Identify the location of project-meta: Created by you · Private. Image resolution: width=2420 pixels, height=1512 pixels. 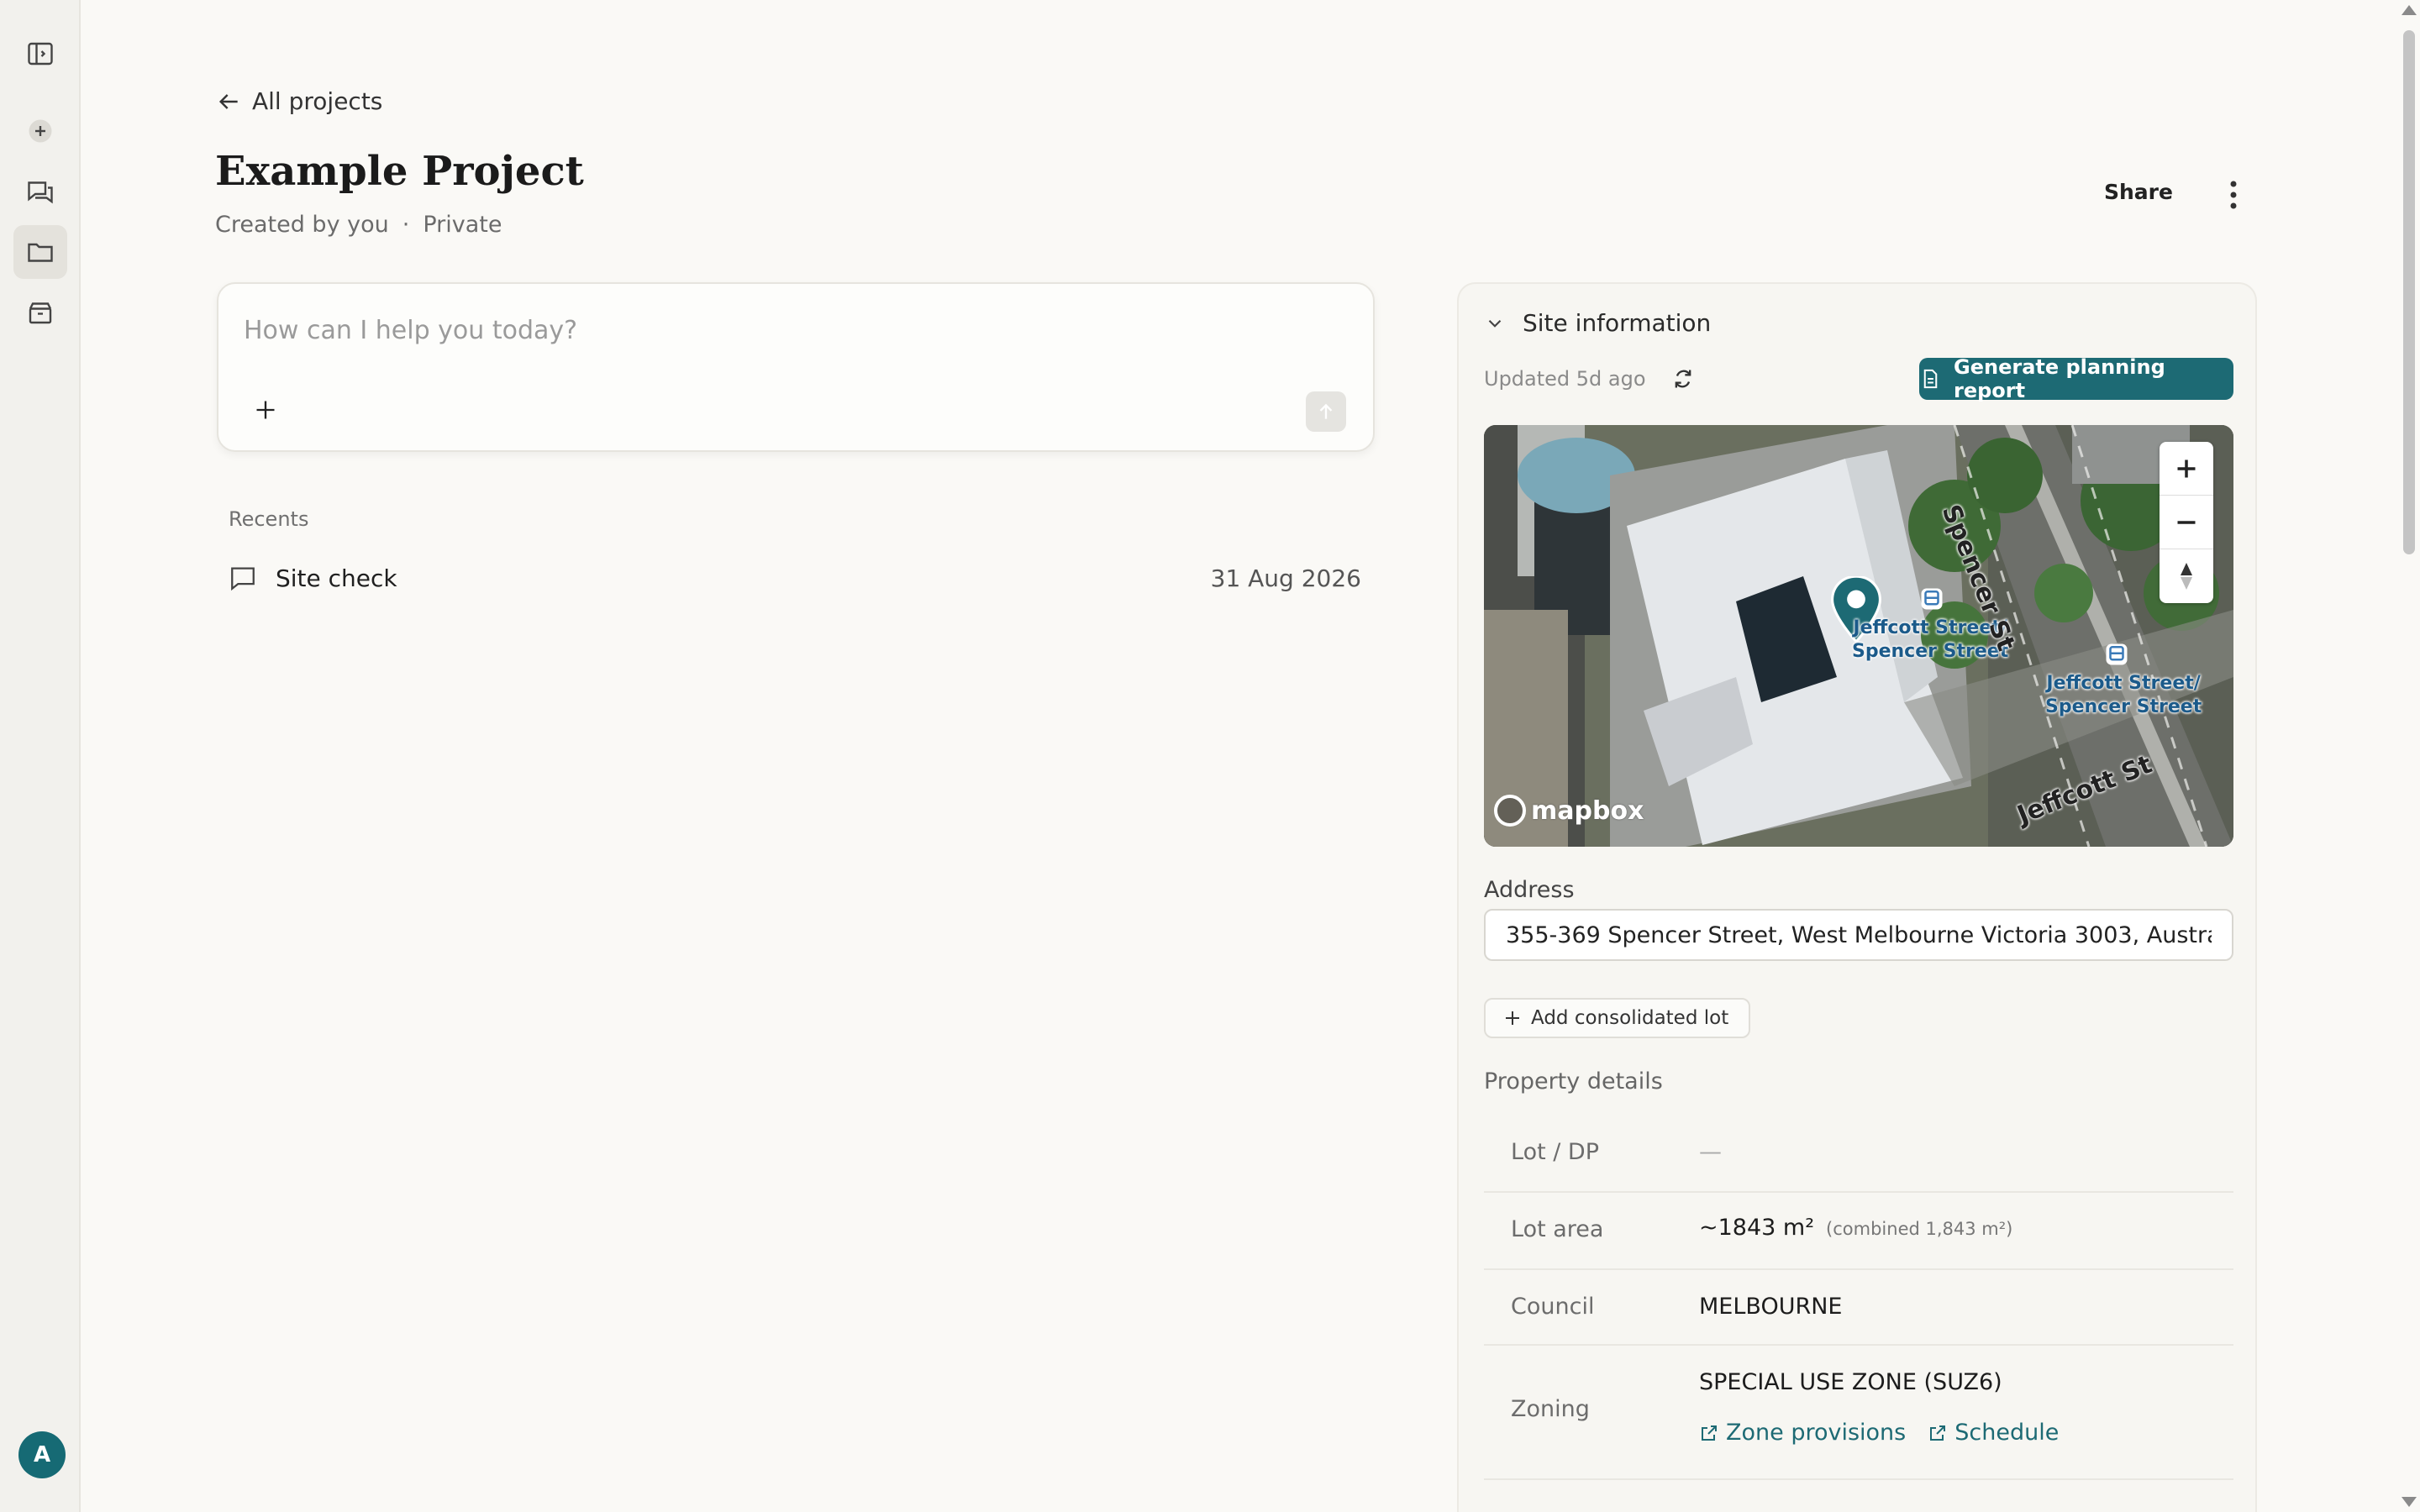
(359, 225).